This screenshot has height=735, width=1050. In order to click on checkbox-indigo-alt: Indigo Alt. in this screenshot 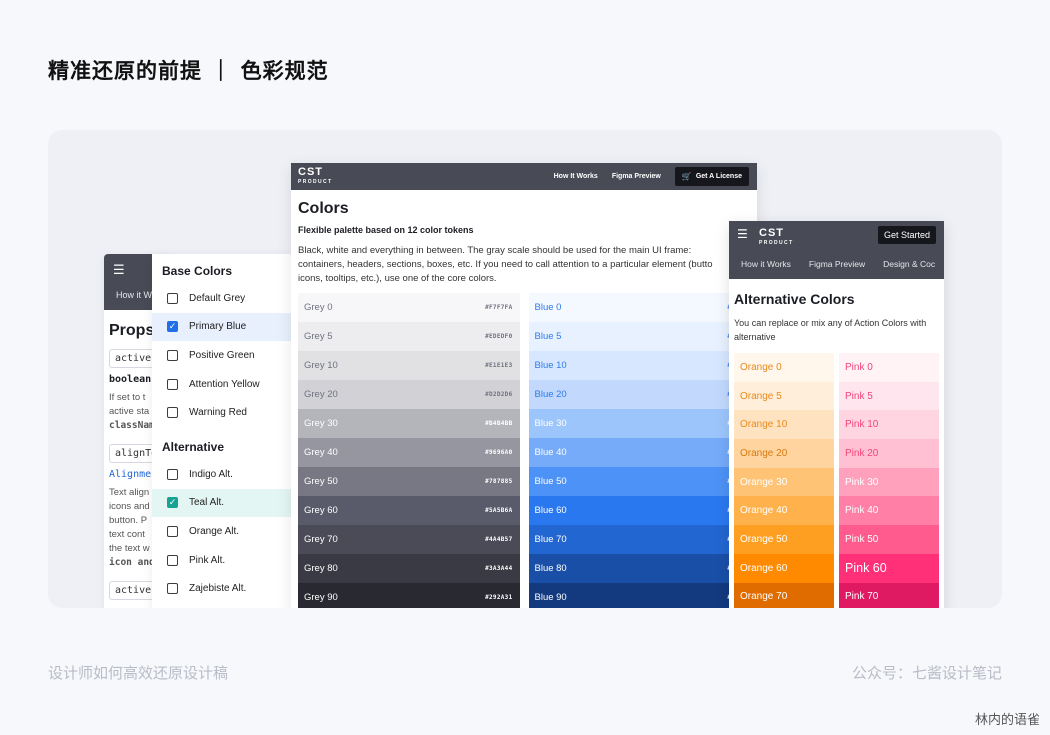, I will do `click(222, 474)`.